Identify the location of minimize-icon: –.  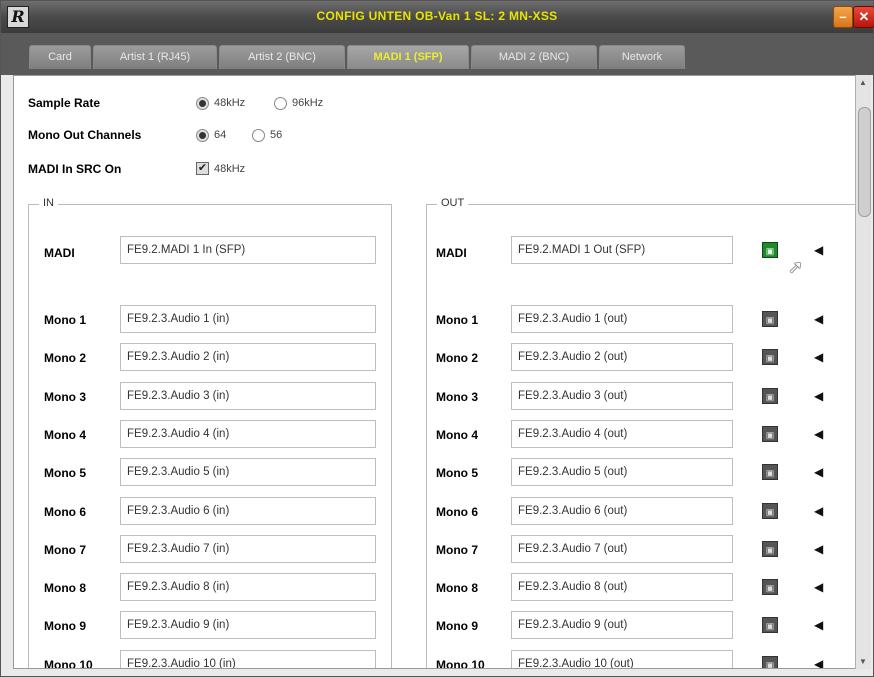
(843, 16).